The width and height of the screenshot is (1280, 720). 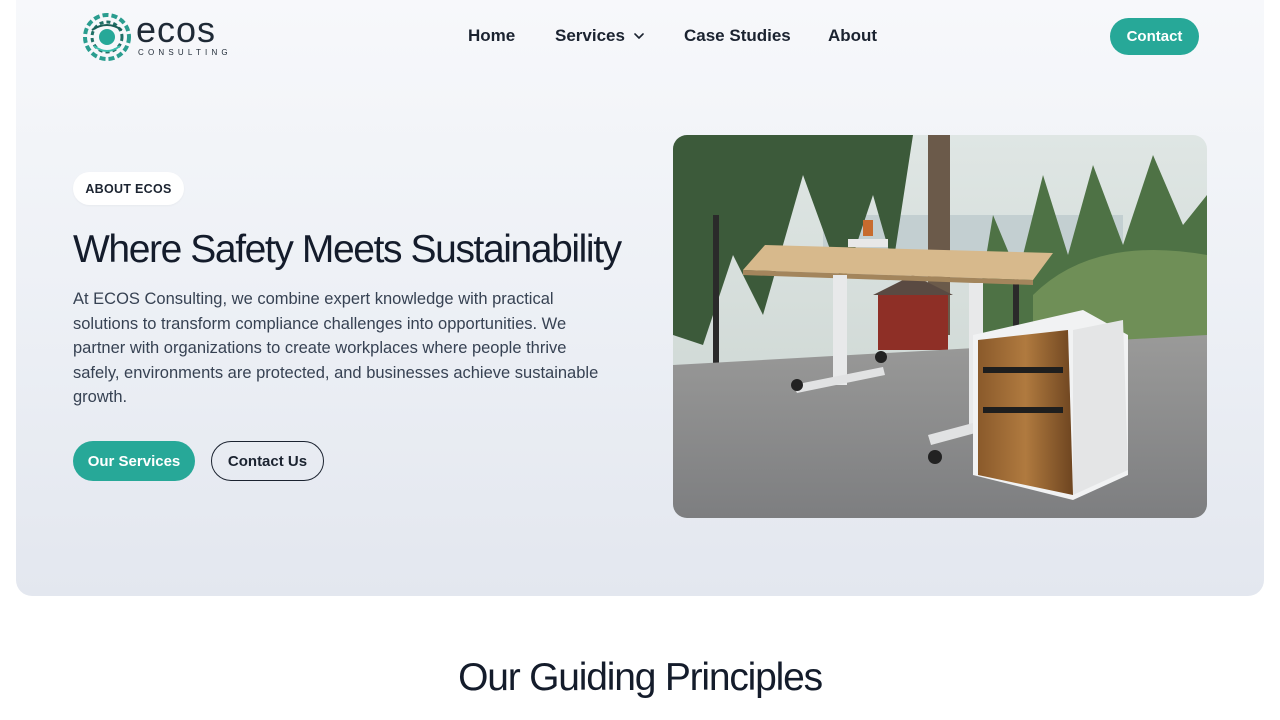 What do you see at coordinates (1154, 36) in the screenshot?
I see `contact-button: Contact` at bounding box center [1154, 36].